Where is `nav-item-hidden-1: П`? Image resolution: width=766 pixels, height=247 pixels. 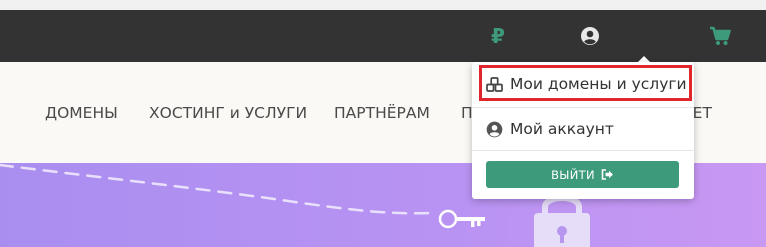
nav-item-hidden-1: П is located at coordinates (467, 113).